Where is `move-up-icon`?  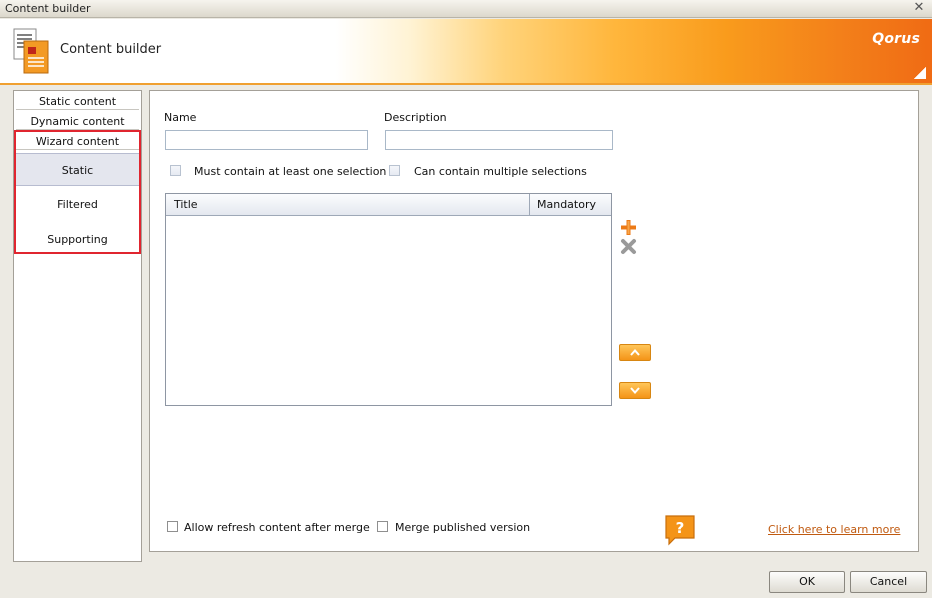
move-up-icon is located at coordinates (635, 352).